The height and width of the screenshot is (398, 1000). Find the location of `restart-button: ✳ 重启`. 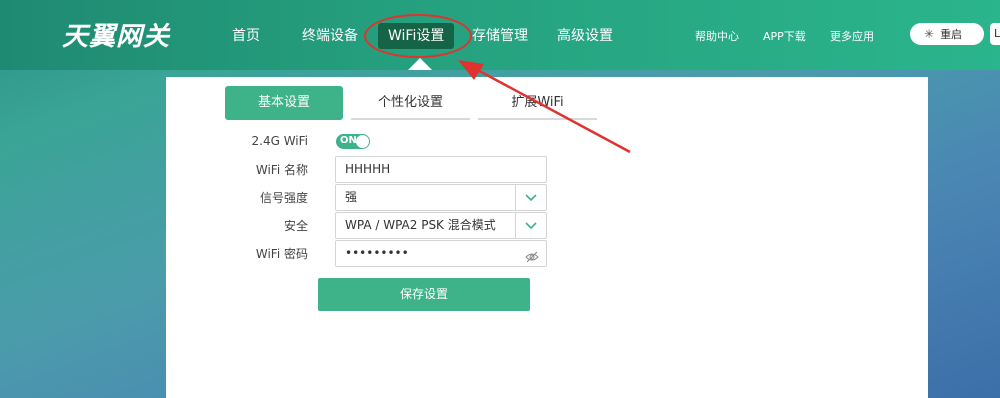

restart-button: ✳ 重启 is located at coordinates (947, 34).